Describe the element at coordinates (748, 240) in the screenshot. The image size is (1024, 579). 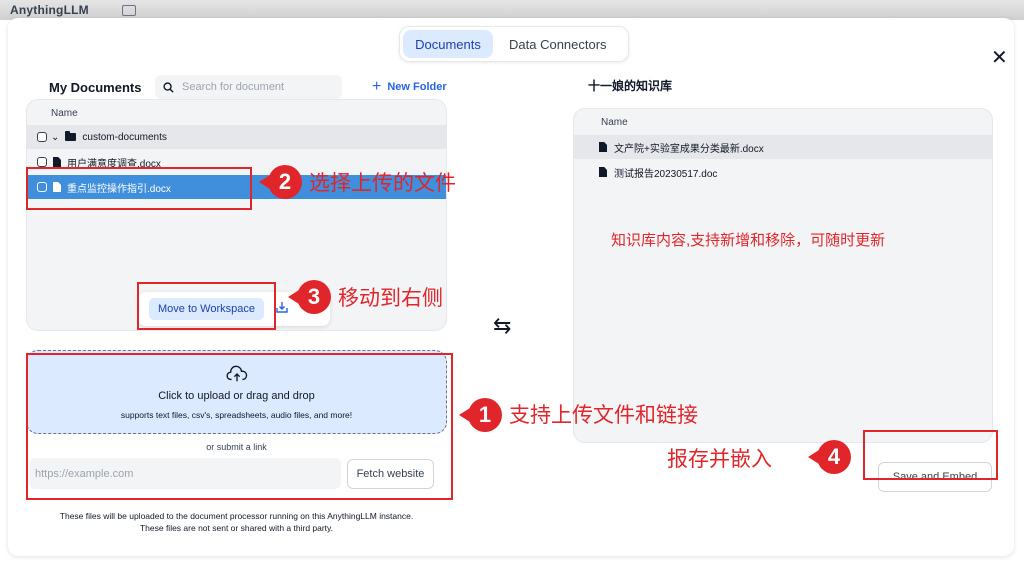
I see `knowledge-base-note: 知识库内容,支持新增和移除，可随时更新` at that location.